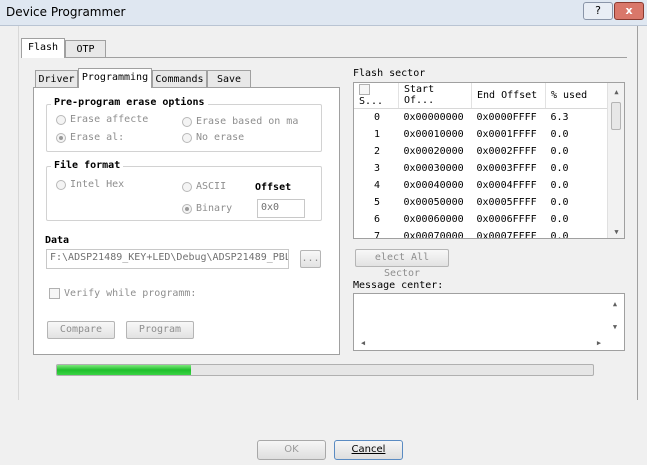  I want to click on window-title: Device Programmer, so click(66, 12).